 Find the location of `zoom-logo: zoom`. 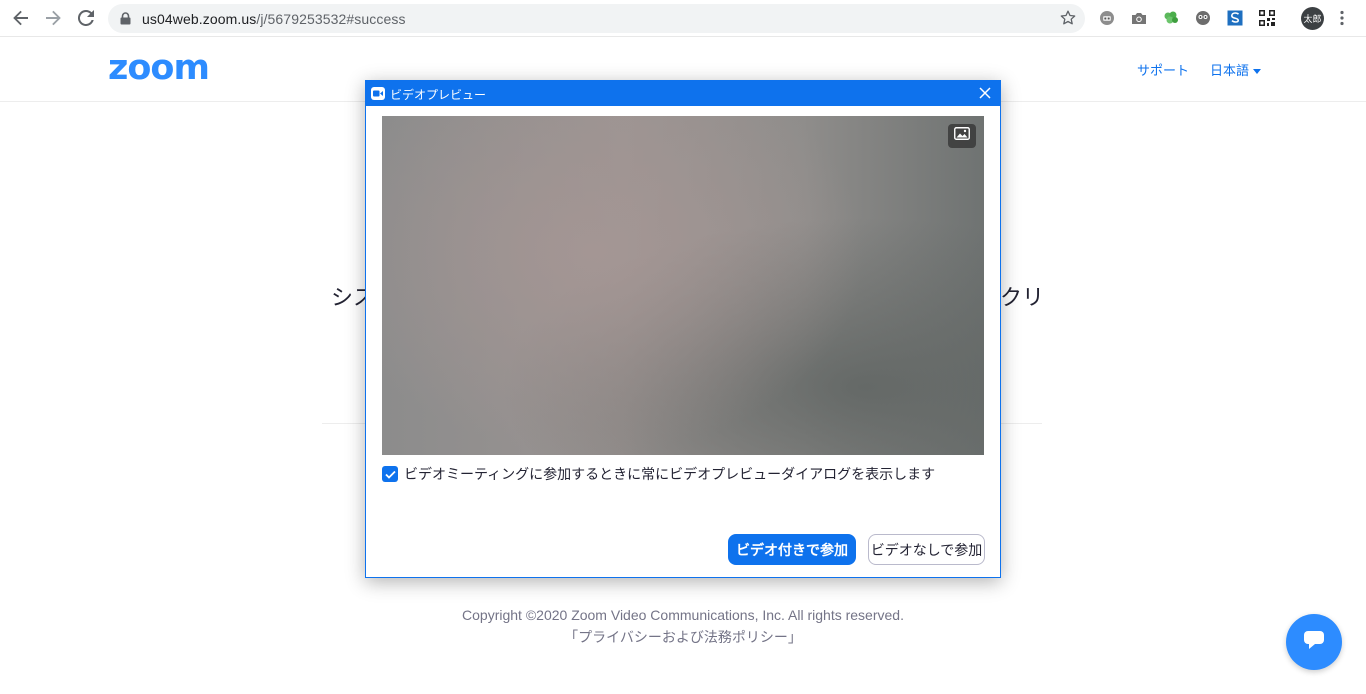

zoom-logo: zoom is located at coordinates (159, 68).